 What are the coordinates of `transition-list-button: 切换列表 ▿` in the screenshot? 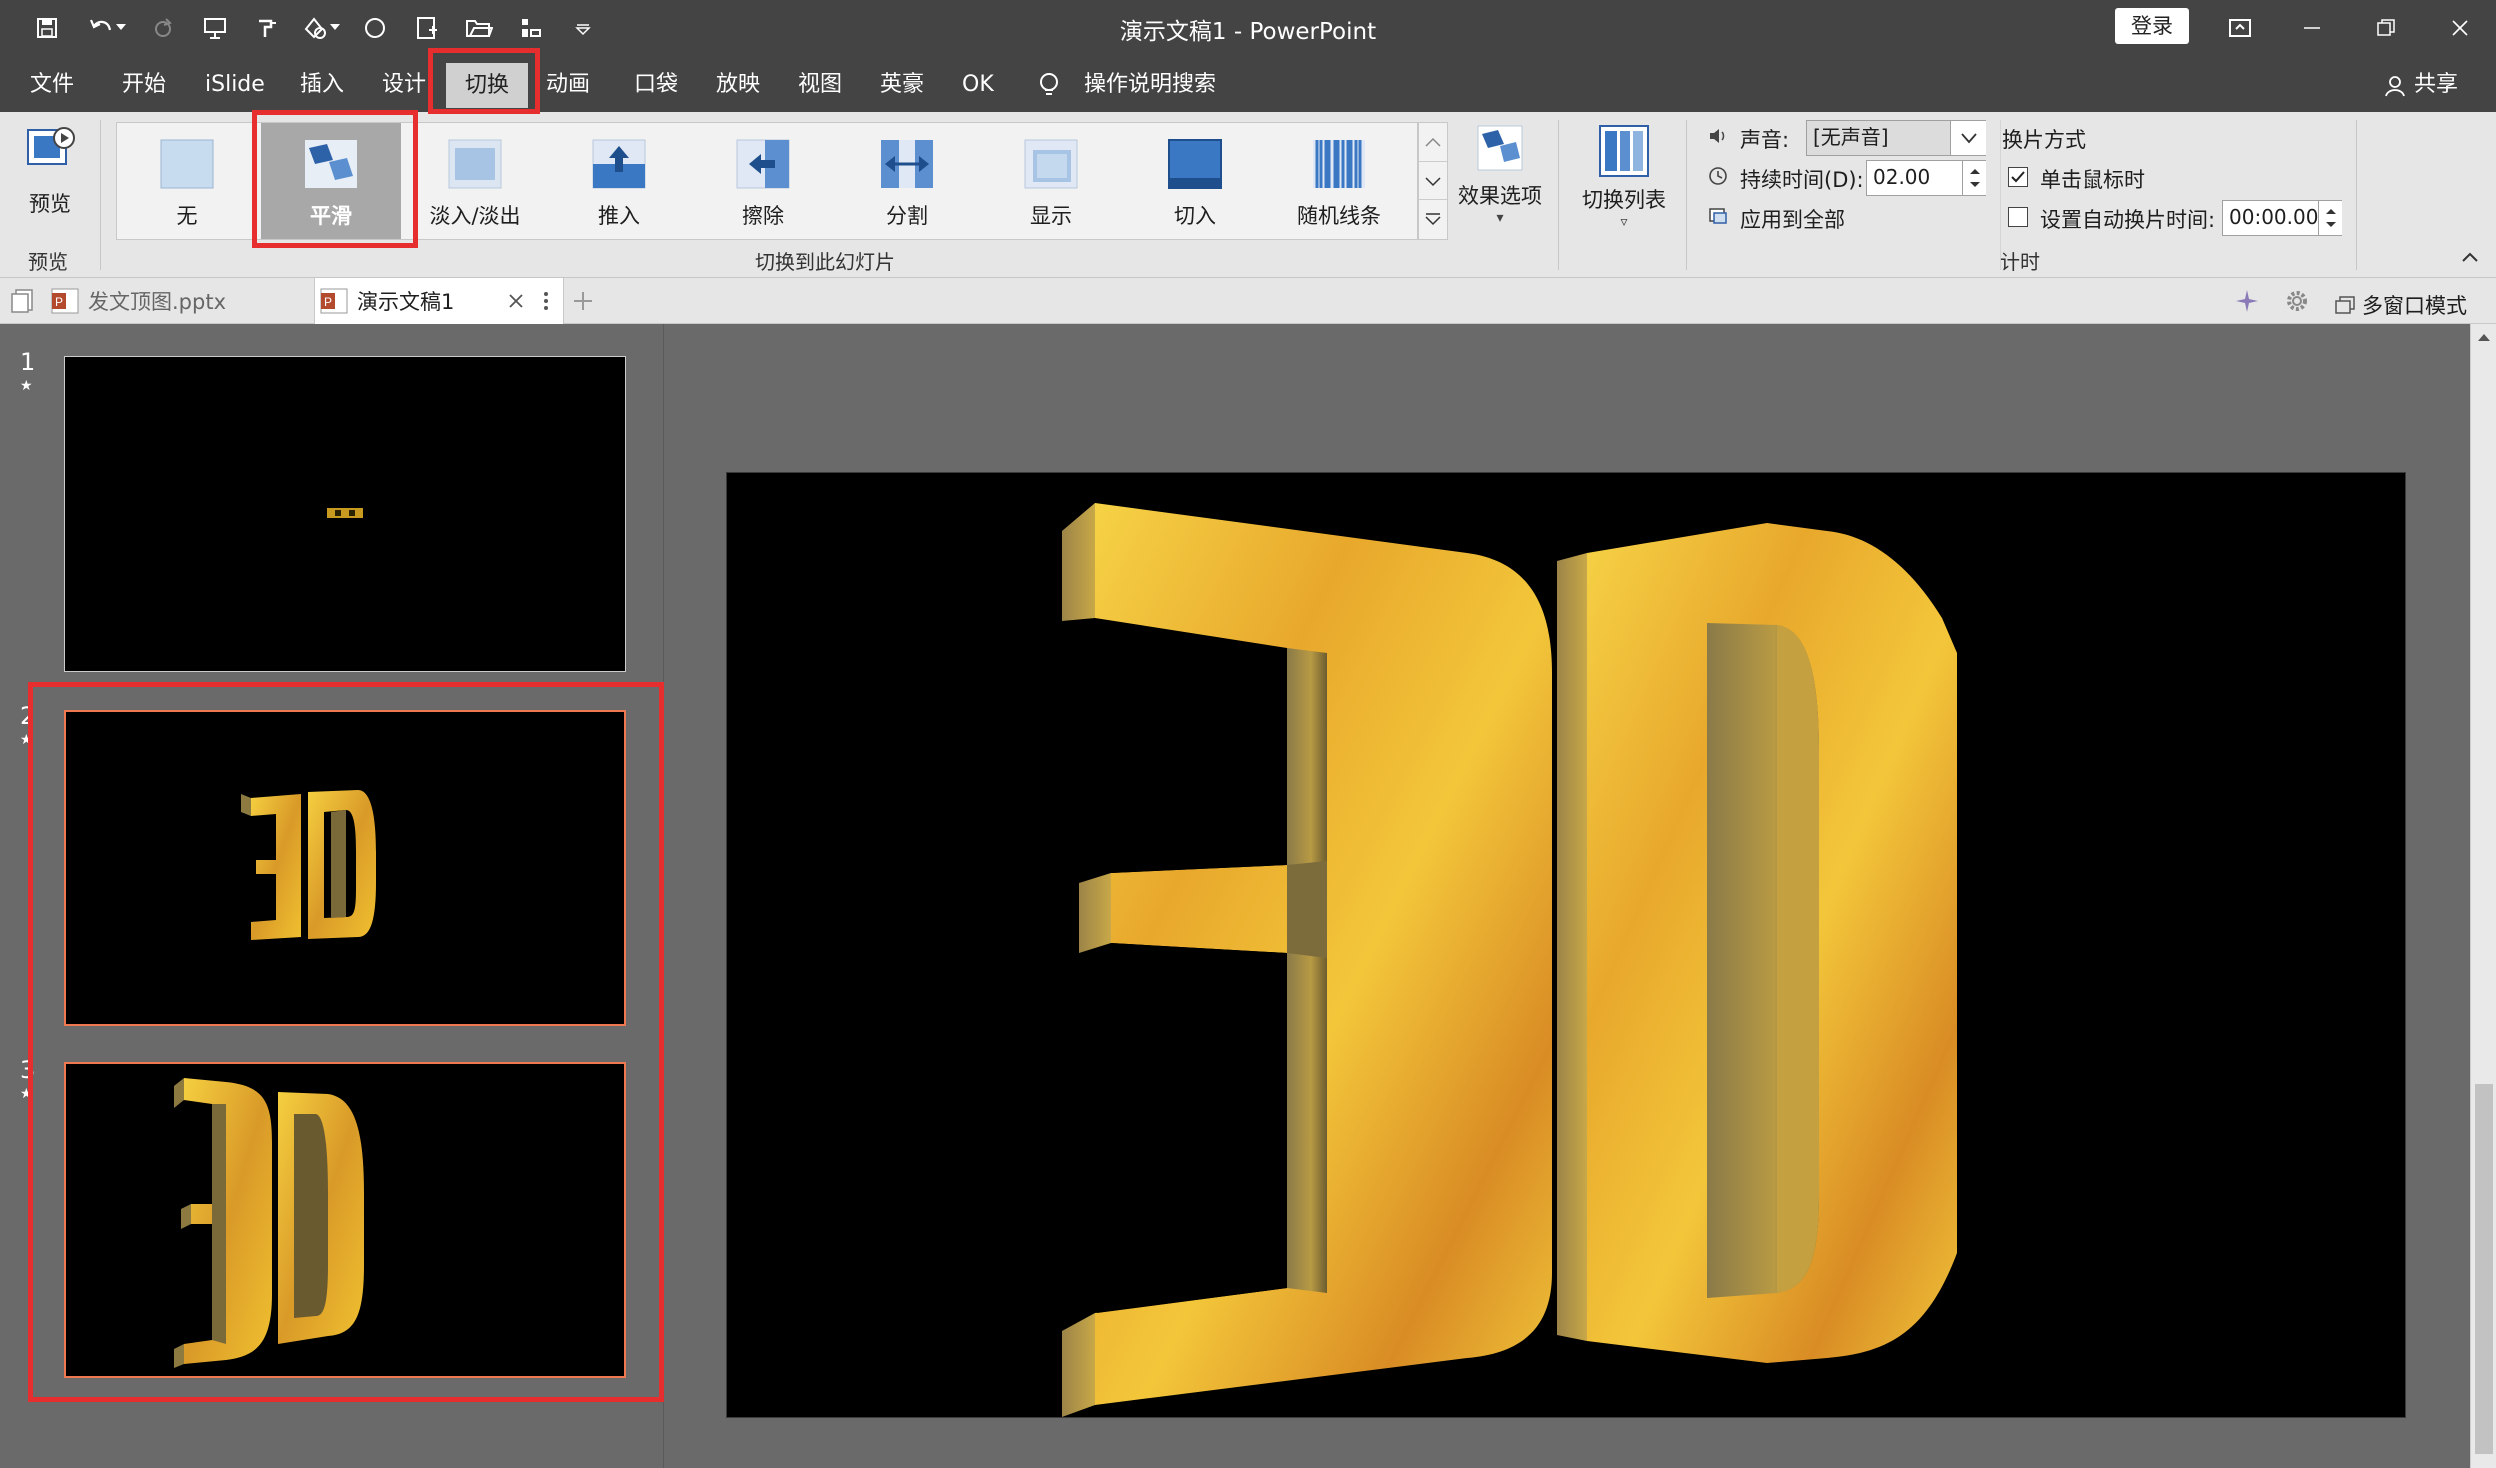 It's located at (1624, 177).